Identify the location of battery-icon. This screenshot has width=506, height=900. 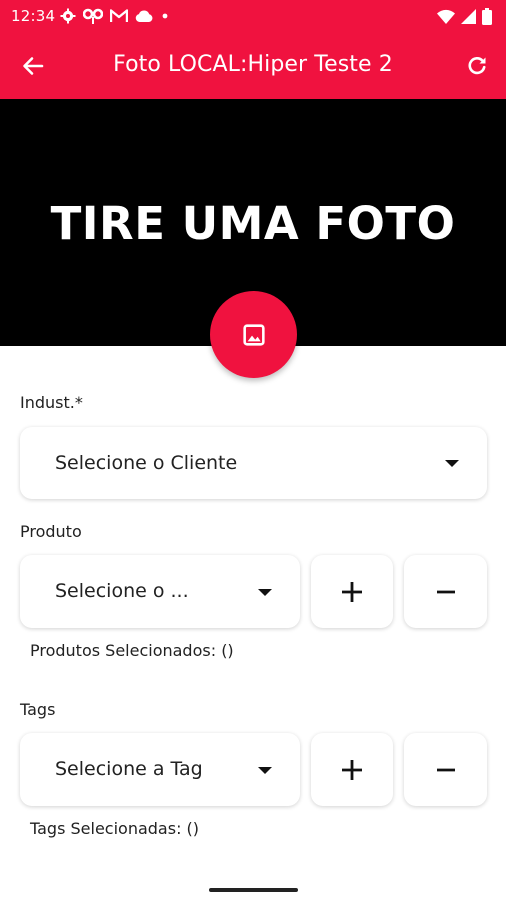
(487, 16).